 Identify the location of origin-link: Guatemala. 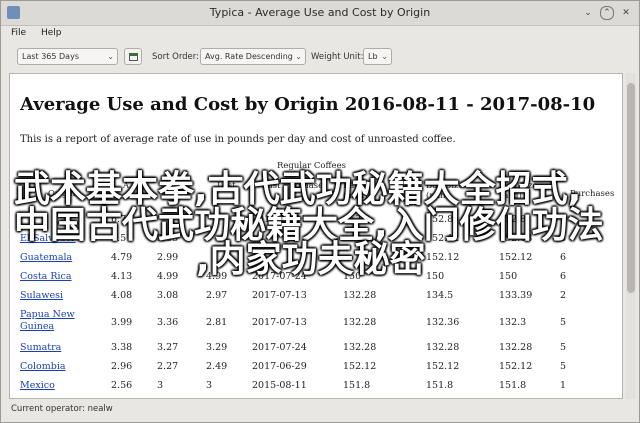
(46, 258).